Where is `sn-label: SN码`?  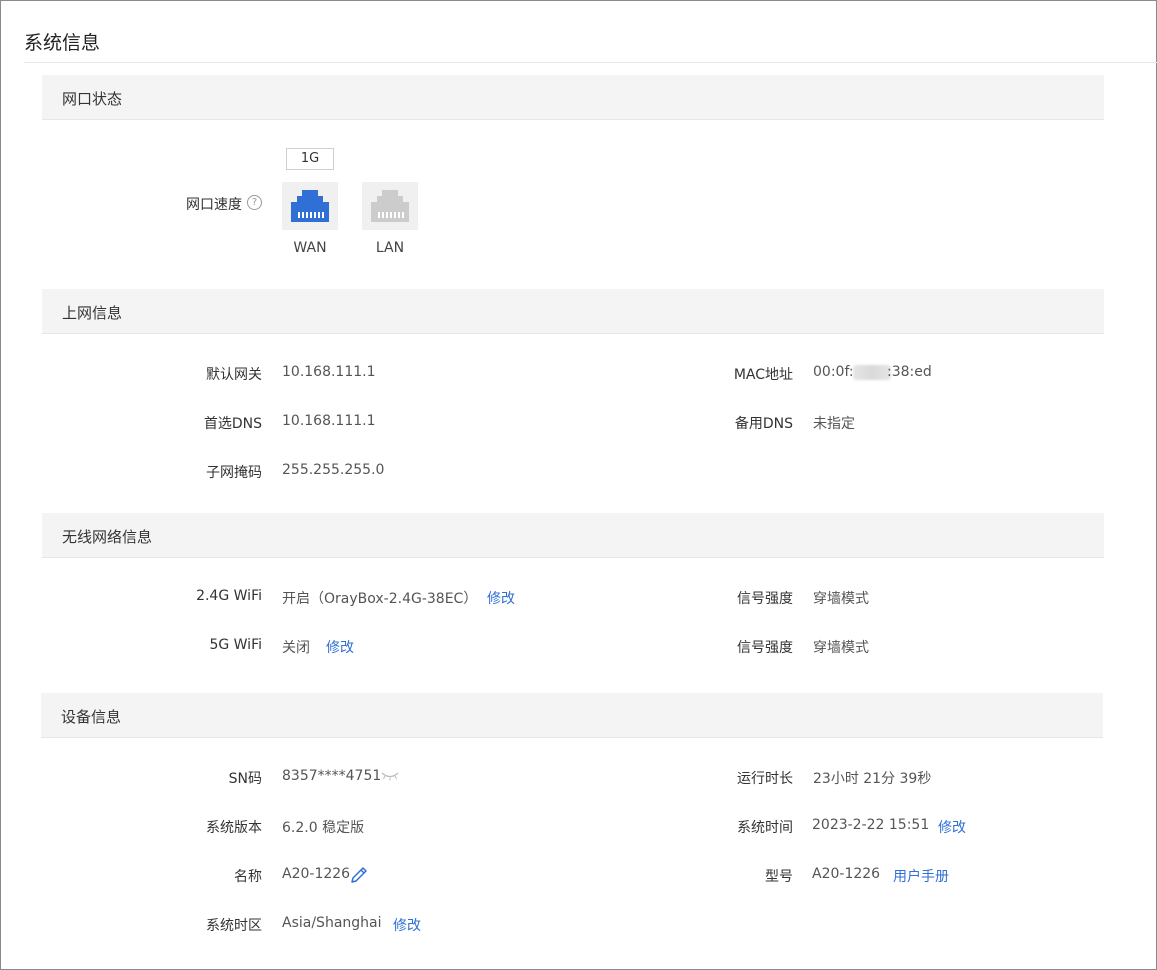 sn-label: SN码 is located at coordinates (245, 779).